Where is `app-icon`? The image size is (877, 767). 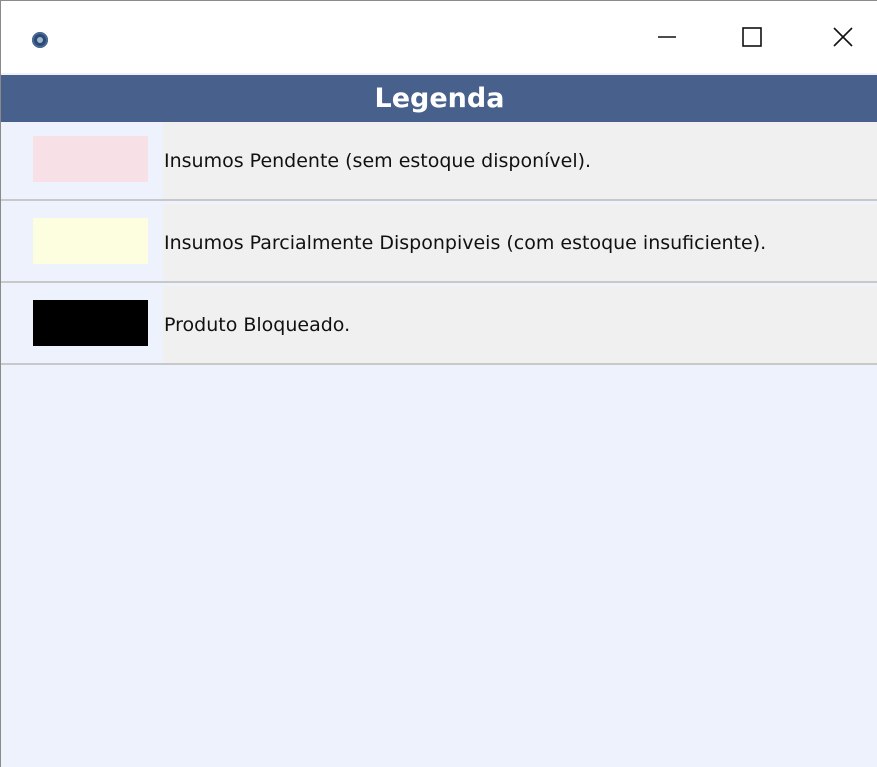
app-icon is located at coordinates (40, 40).